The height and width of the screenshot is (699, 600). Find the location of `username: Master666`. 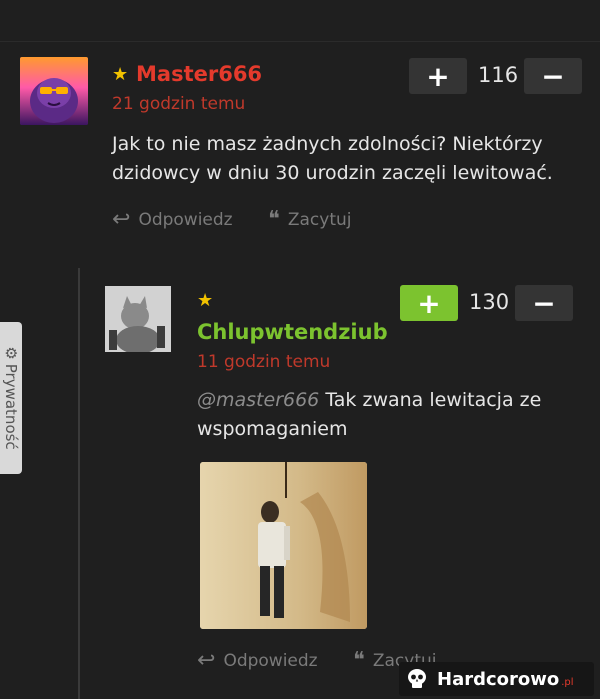

username: Master666 is located at coordinates (199, 74).